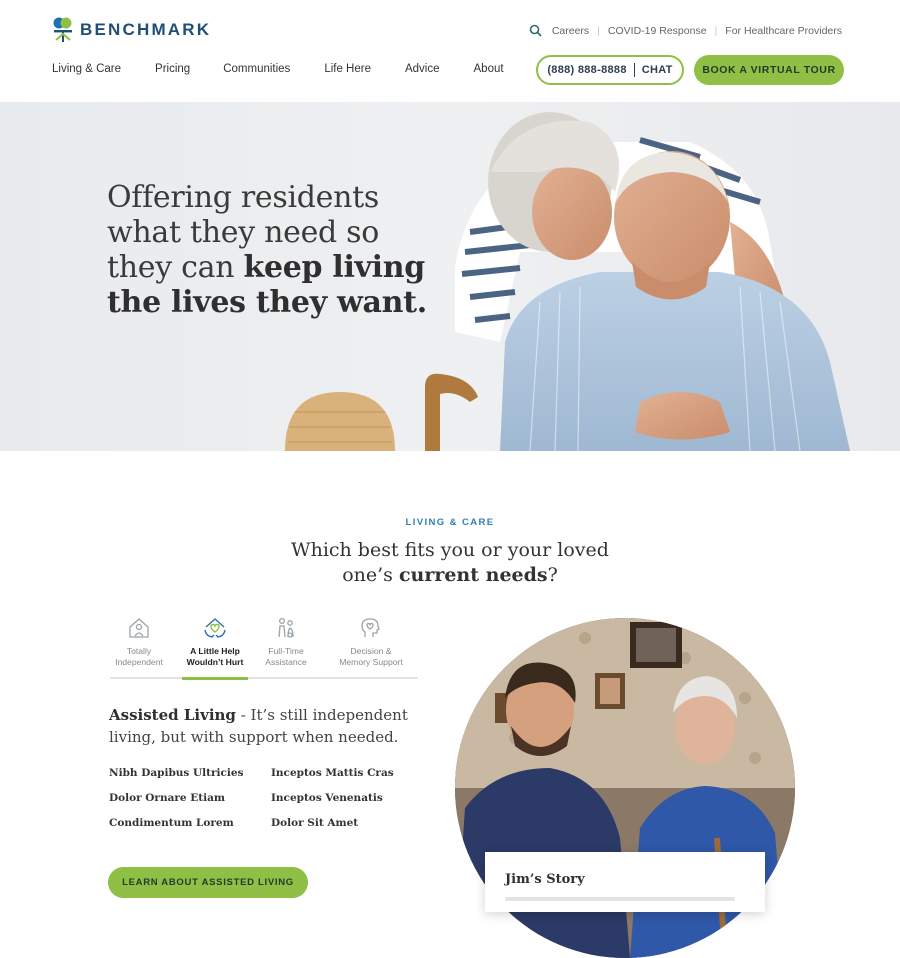 The width and height of the screenshot is (900, 958). I want to click on assisted-people-icon, so click(286, 628).